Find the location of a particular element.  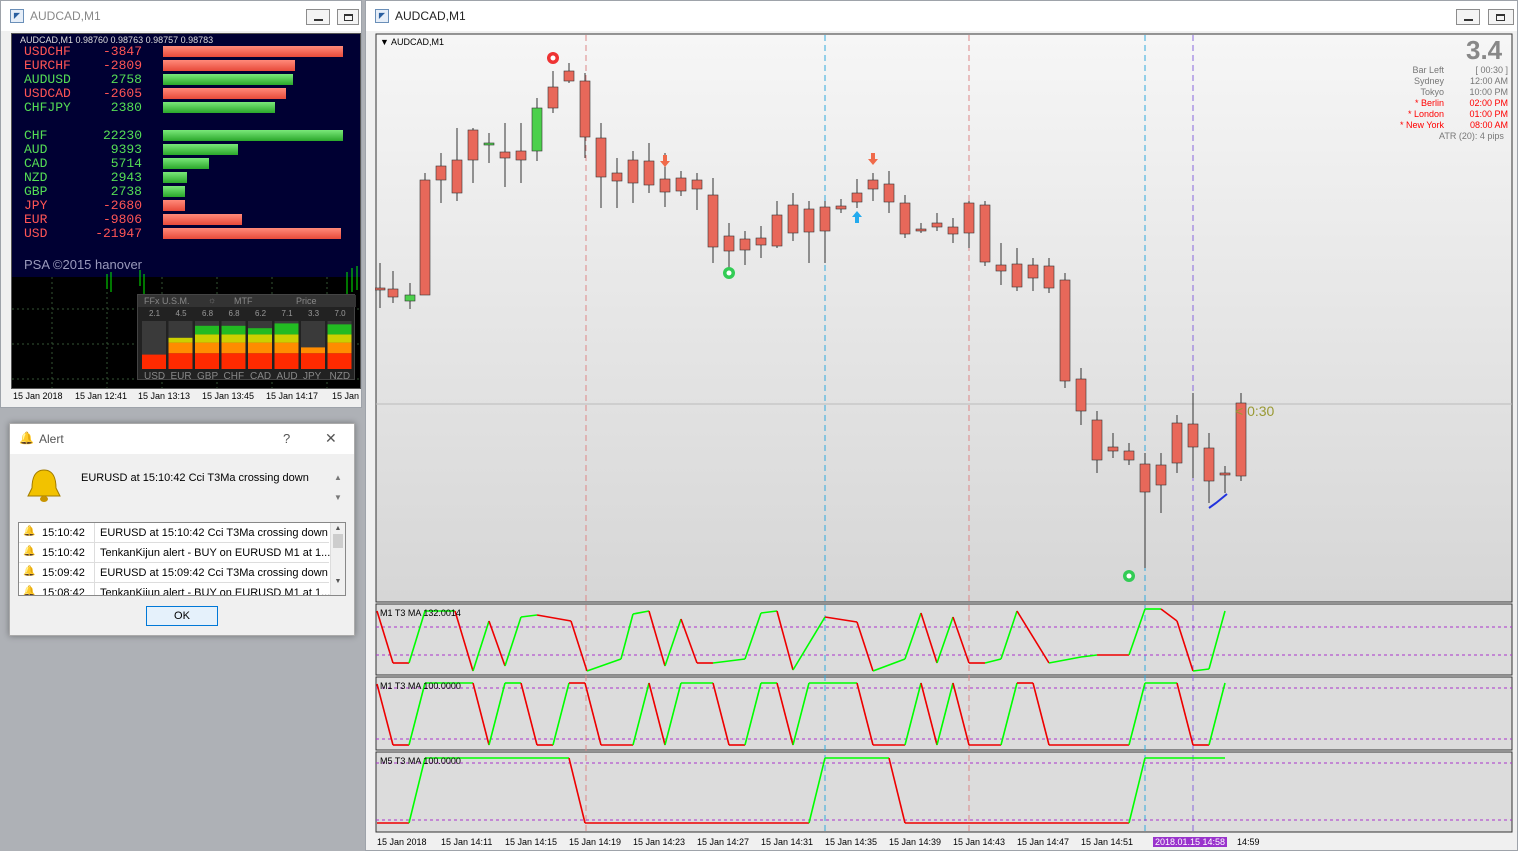

time-label: 15 Jan 14:39 is located at coordinates (915, 842).